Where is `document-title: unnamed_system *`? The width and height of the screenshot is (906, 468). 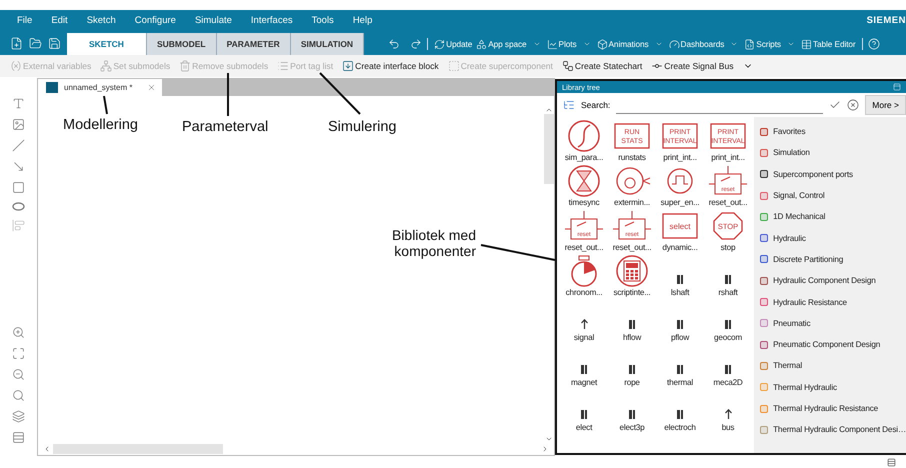
document-title: unnamed_system * is located at coordinates (98, 87).